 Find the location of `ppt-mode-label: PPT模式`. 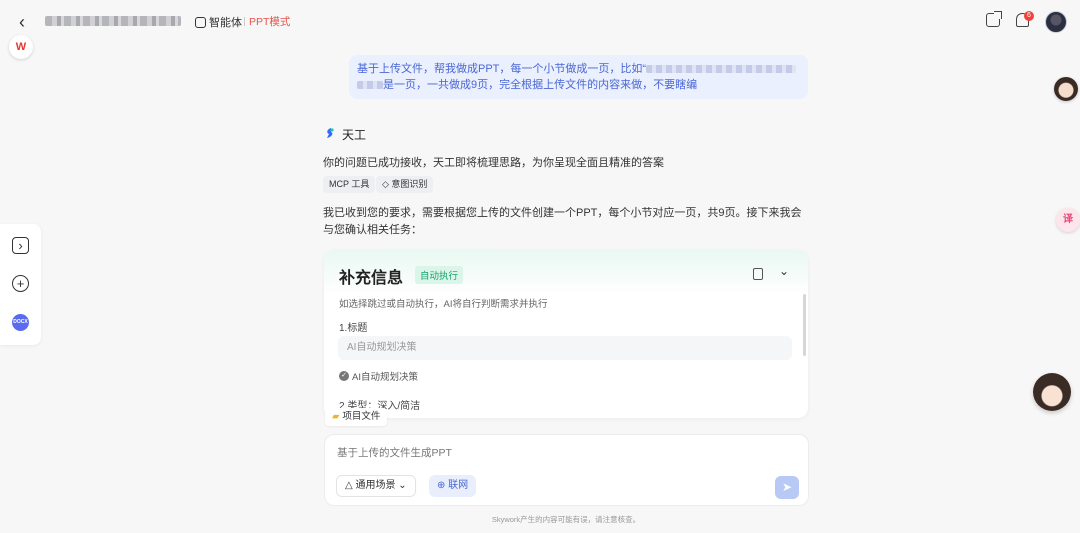

ppt-mode-label: PPT模式 is located at coordinates (269, 21).